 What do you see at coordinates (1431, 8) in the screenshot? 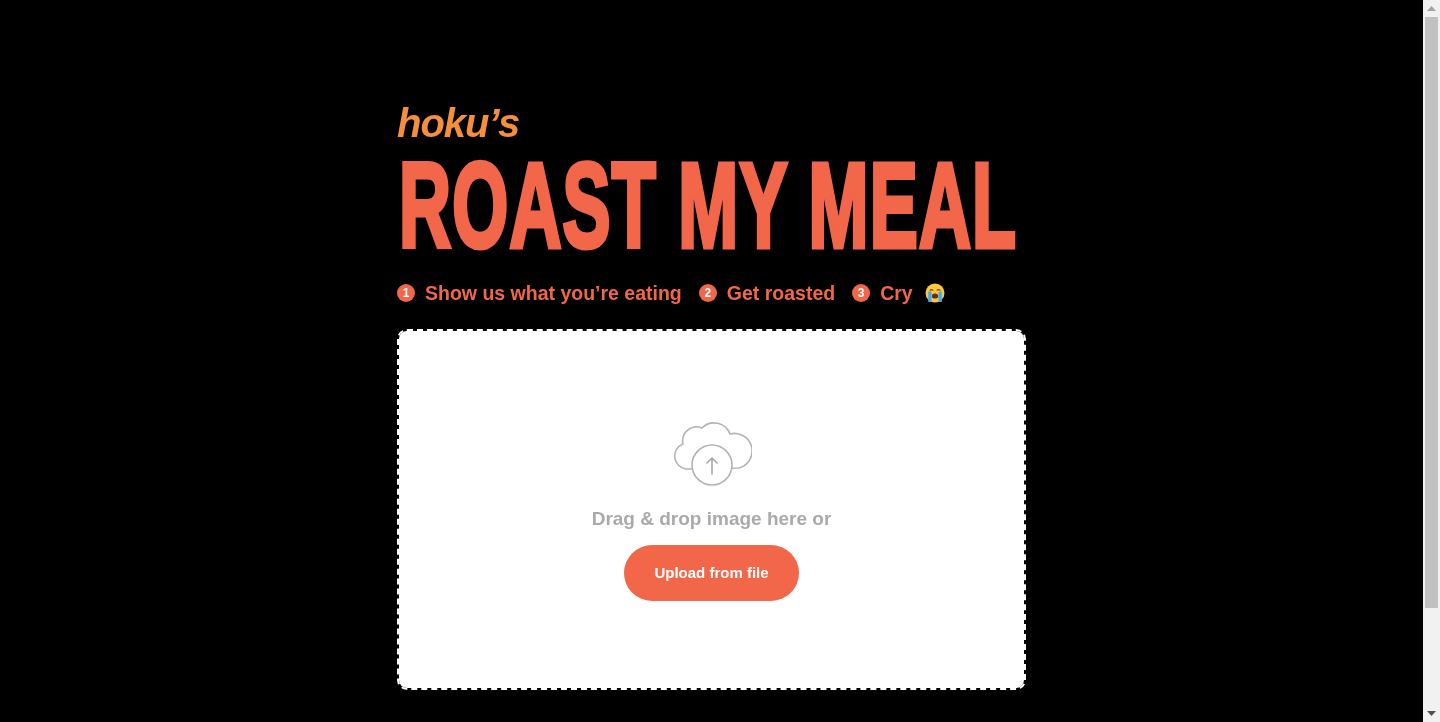
I see `scroll-up-arrow-icon` at bounding box center [1431, 8].